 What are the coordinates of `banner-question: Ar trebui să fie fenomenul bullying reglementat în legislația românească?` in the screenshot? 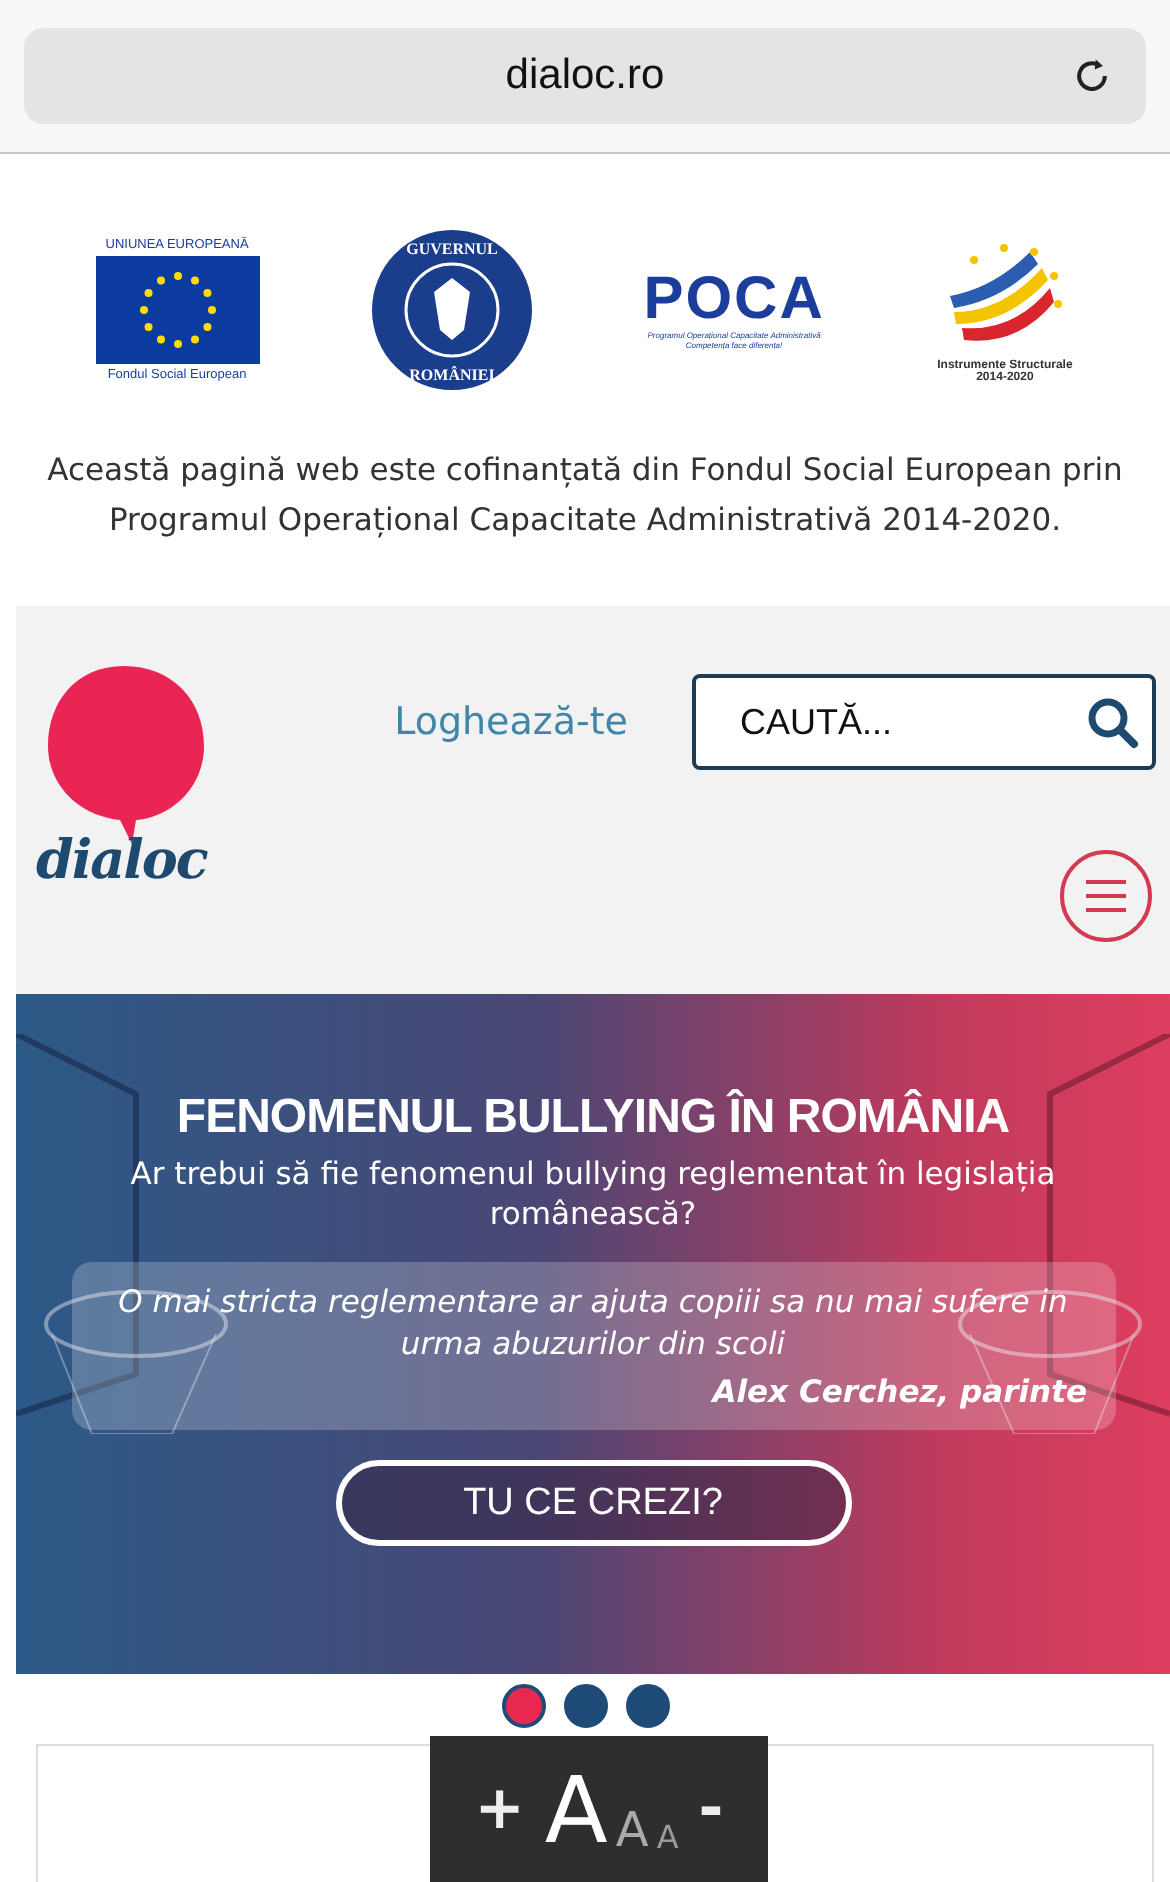 It's located at (593, 1194).